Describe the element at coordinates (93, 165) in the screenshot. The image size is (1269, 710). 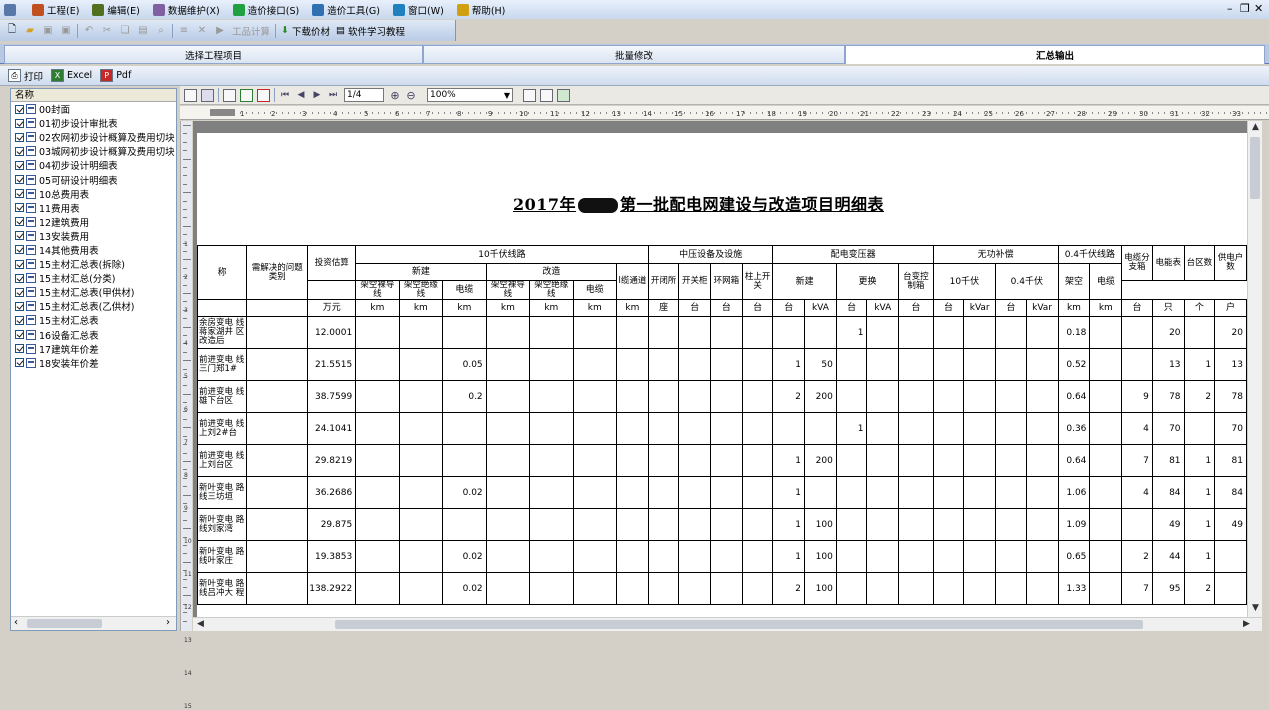
I see `tree-item: 04初步设计明细表` at that location.